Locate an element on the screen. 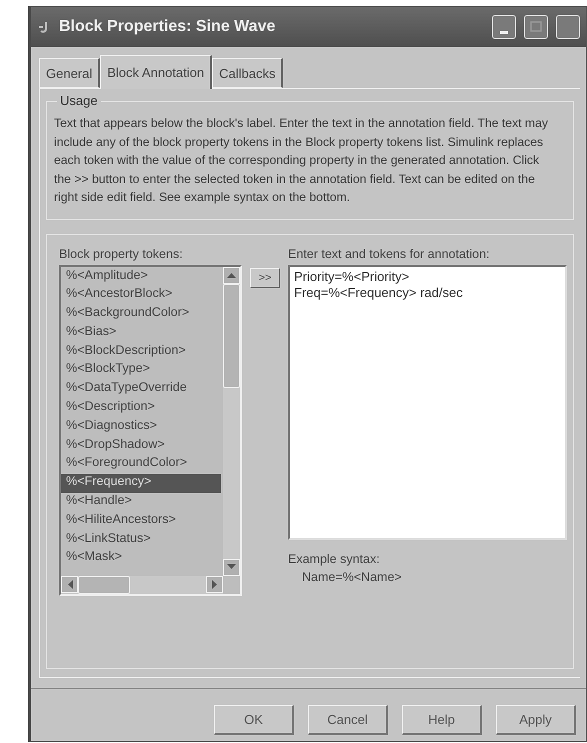  example-label: Example syntax: is located at coordinates (334, 559).